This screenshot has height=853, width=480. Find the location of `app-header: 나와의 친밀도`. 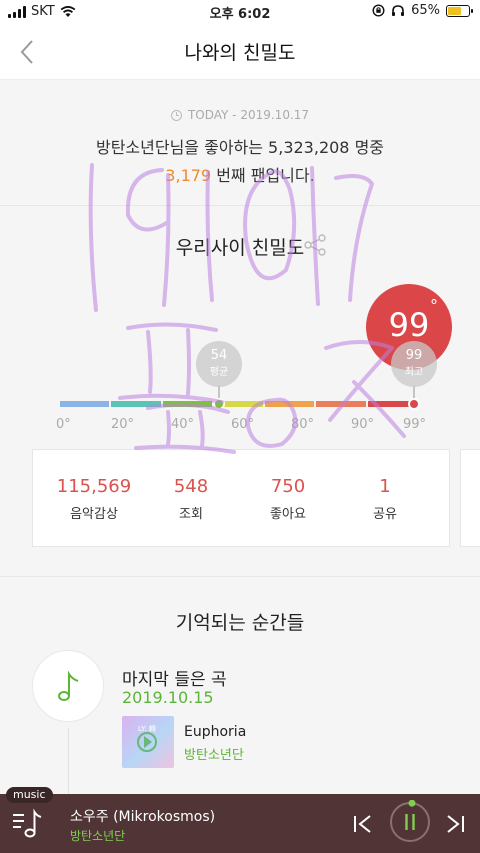

app-header: 나와의 친밀도 is located at coordinates (240, 52).